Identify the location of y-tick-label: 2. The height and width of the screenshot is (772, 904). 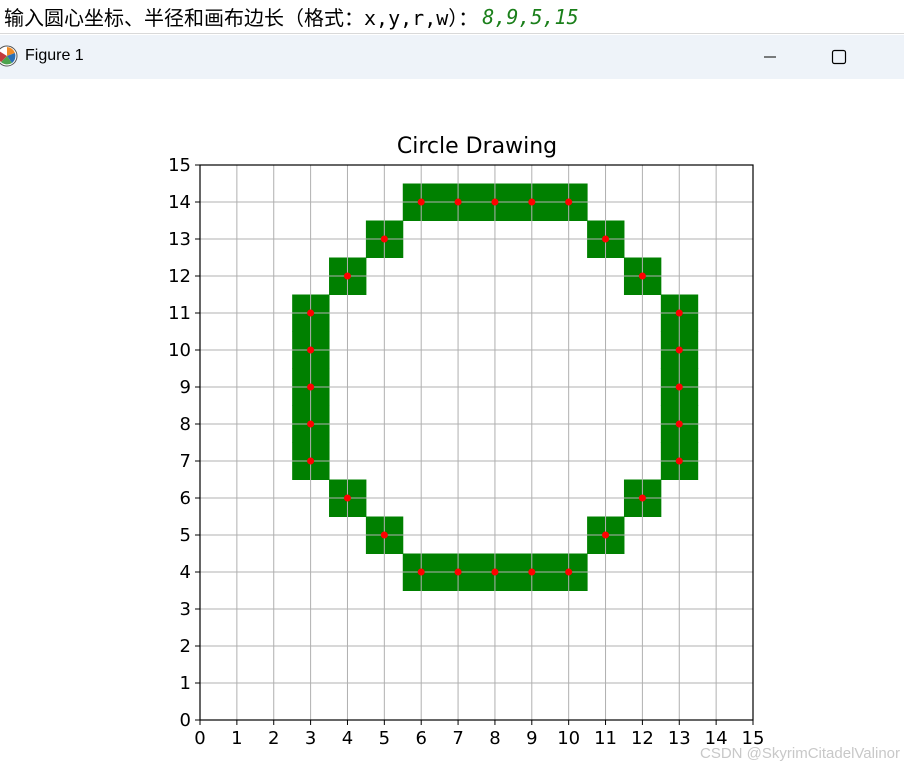
(185, 646).